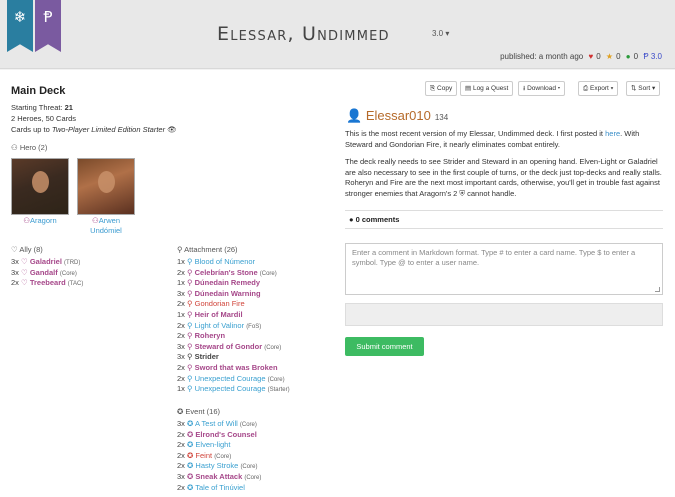 The width and height of the screenshot is (675, 497). What do you see at coordinates (72, 263) in the screenshot?
I see `card-pack: (TRD)` at bounding box center [72, 263].